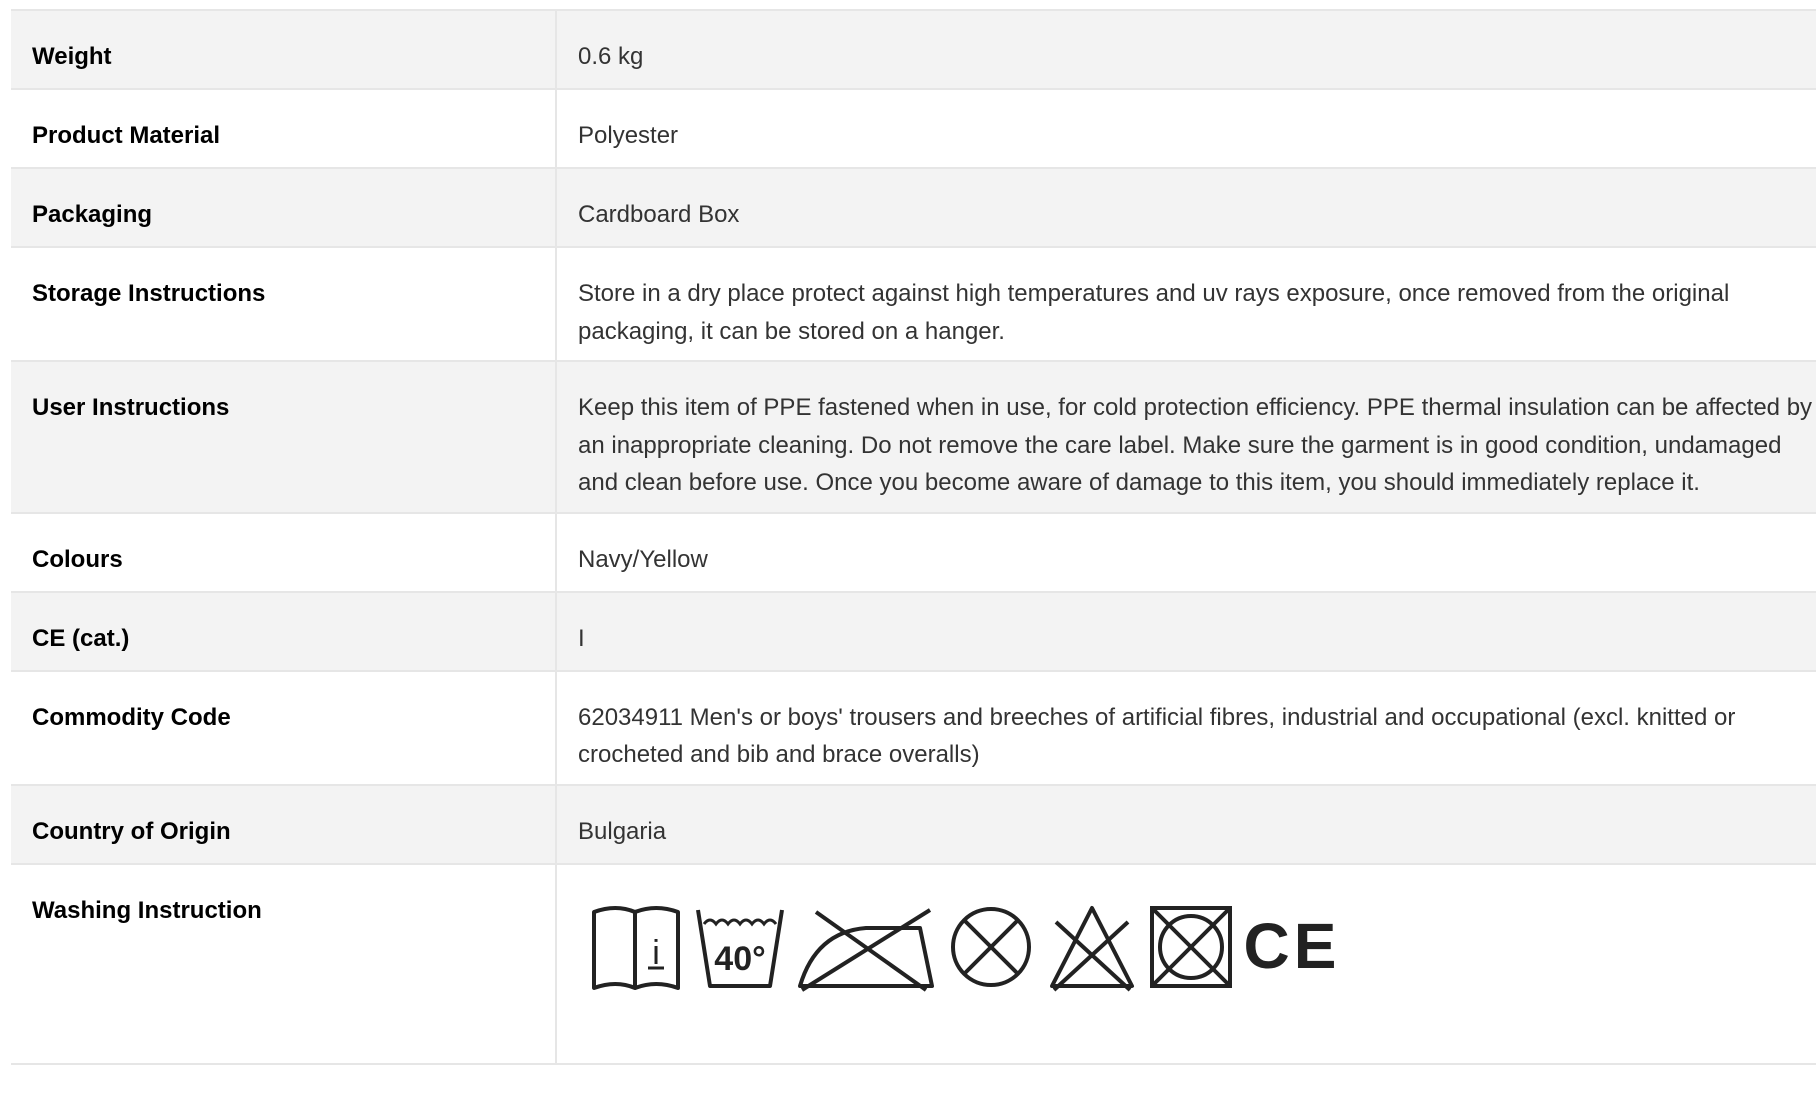 The width and height of the screenshot is (1816, 1103). I want to click on spec-row-colours: Colours Navy/Yellow, so click(913, 552).